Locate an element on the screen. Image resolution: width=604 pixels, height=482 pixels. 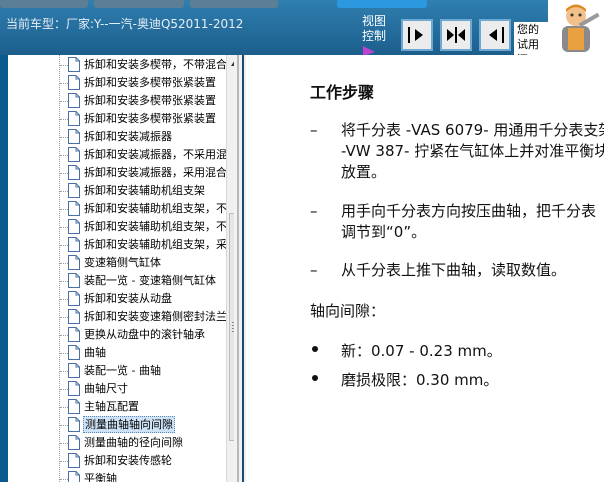
tree-item: 测量曲轴轴向间隙 is located at coordinates (143, 425).